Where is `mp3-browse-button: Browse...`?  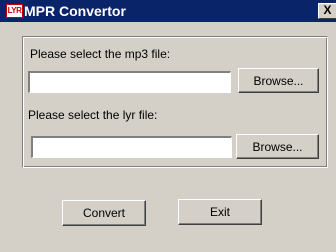 mp3-browse-button: Browse... is located at coordinates (278, 80).